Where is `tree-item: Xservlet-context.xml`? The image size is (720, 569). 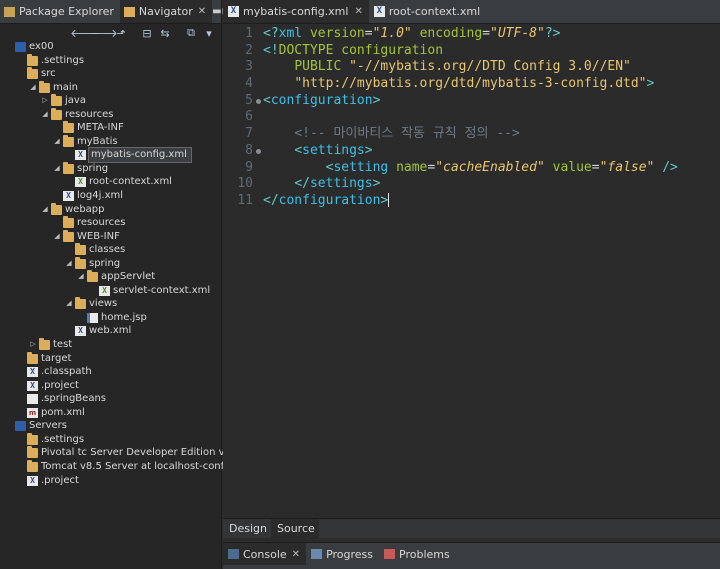
tree-item: Xservlet-context.xml is located at coordinates (110, 291).